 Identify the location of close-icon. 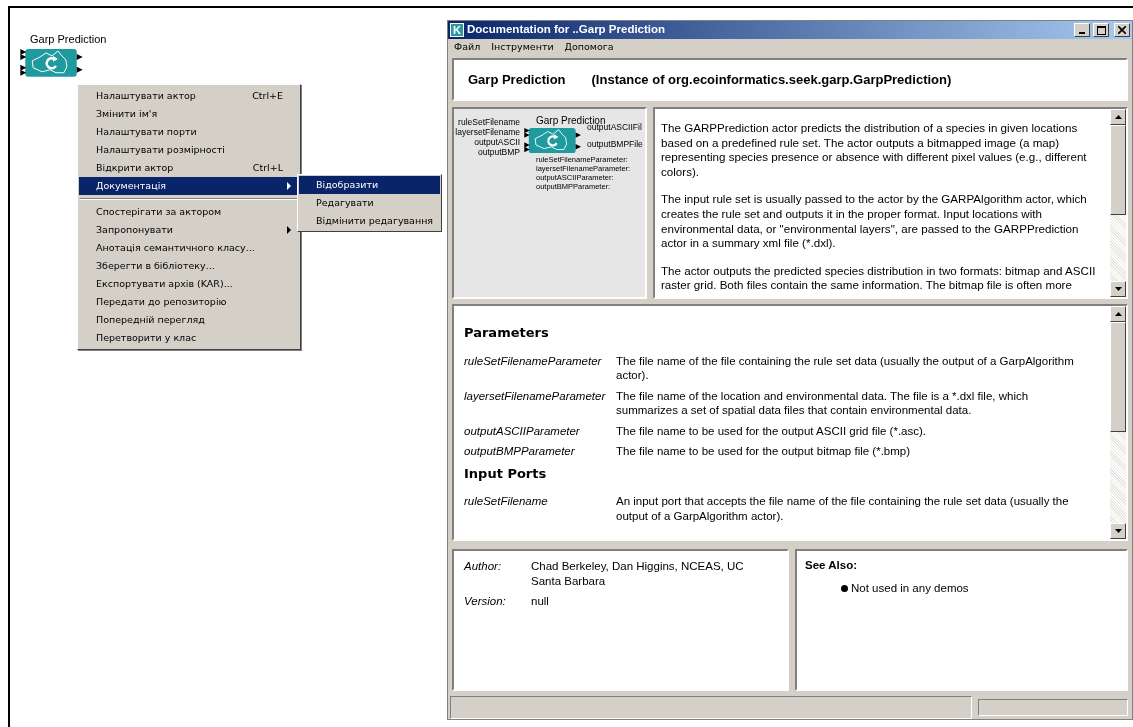
(1122, 30).